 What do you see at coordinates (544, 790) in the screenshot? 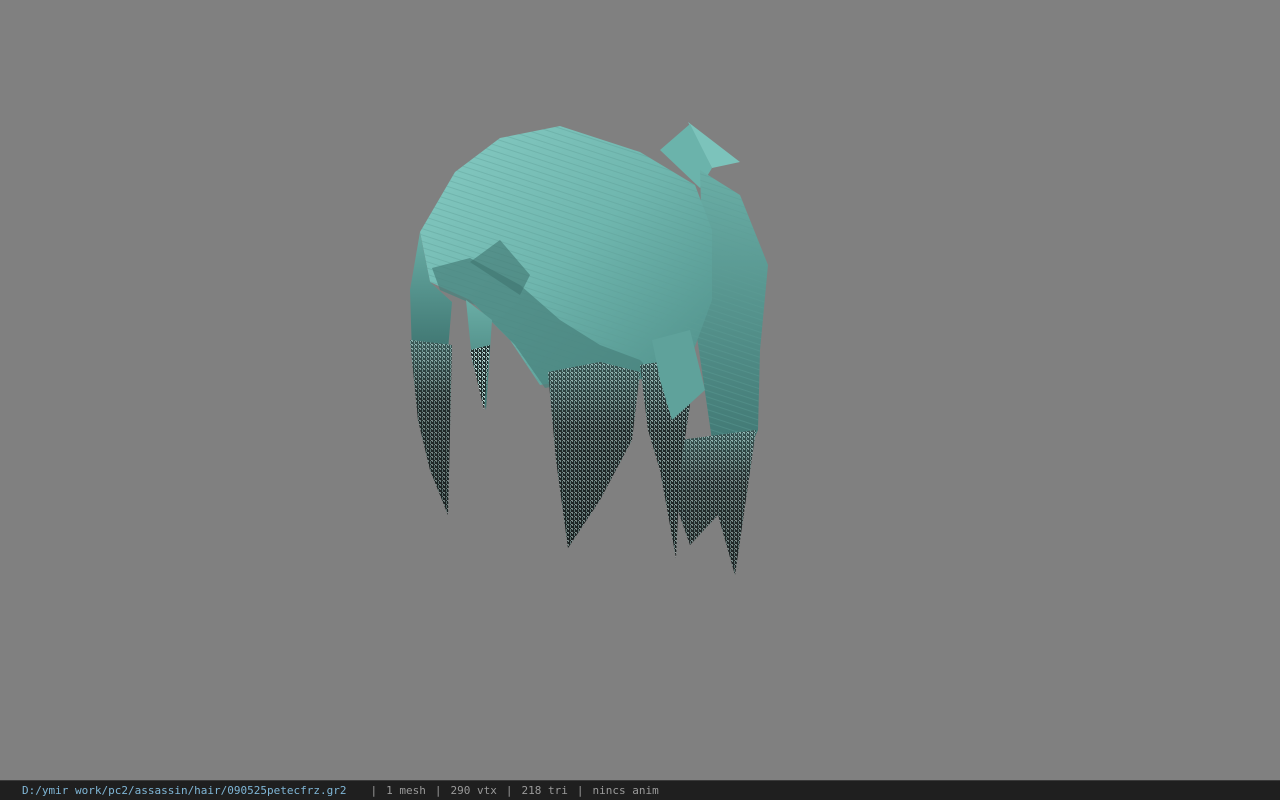
I see `triangle-count-label: 218 tri` at bounding box center [544, 790].